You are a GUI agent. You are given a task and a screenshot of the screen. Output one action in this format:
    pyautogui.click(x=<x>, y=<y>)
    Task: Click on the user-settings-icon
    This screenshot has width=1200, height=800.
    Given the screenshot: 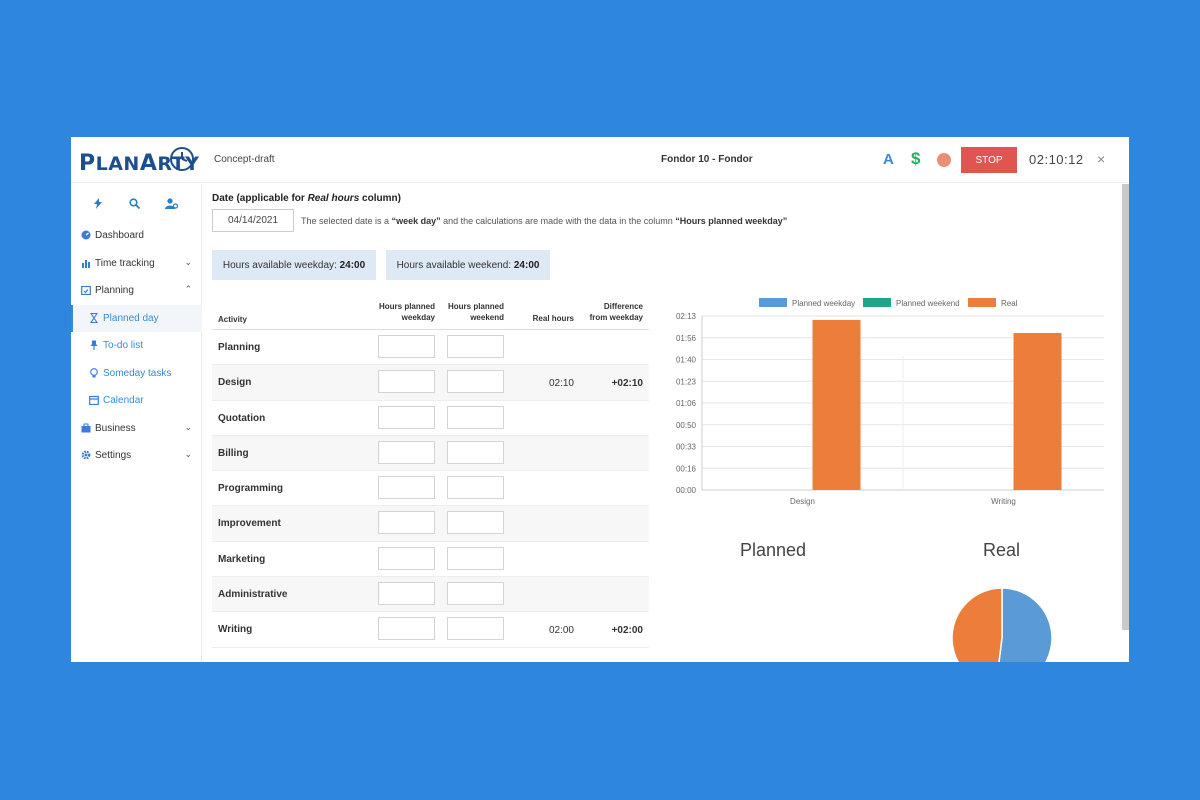 What is the action you would take?
    pyautogui.click(x=172, y=205)
    